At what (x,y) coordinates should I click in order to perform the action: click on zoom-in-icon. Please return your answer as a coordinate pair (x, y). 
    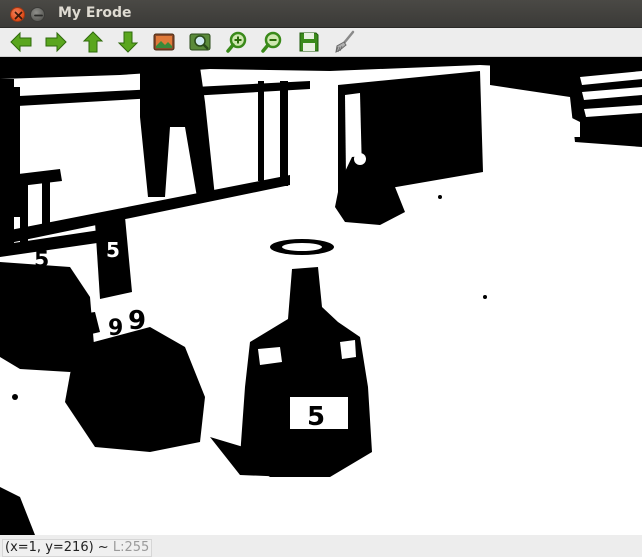
    Looking at the image, I should click on (236, 42).